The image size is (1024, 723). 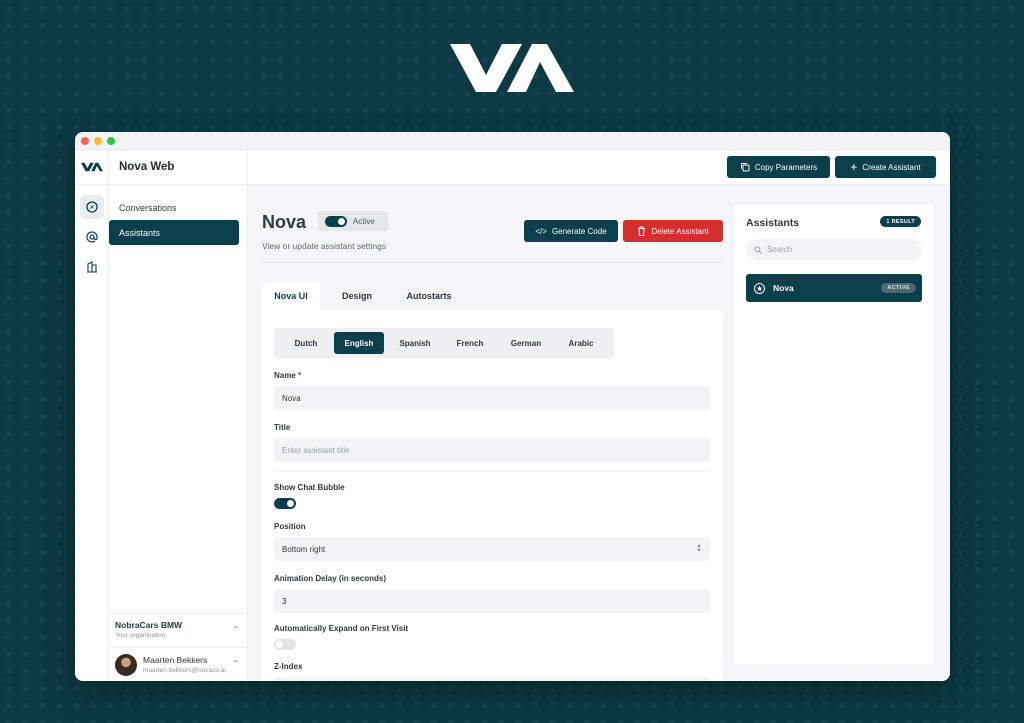 I want to click on search-icon, so click(x=758, y=249).